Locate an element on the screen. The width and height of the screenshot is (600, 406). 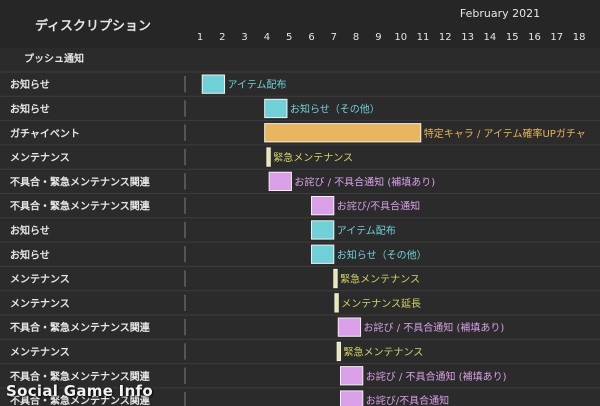
day-tick-label: 1 is located at coordinates (200, 37).